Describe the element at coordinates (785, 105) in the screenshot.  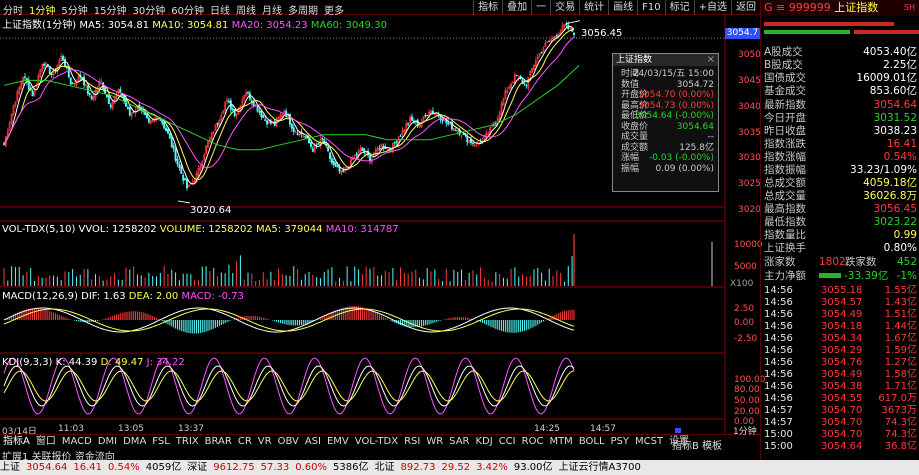
I see `stat-label: 最新指数` at that location.